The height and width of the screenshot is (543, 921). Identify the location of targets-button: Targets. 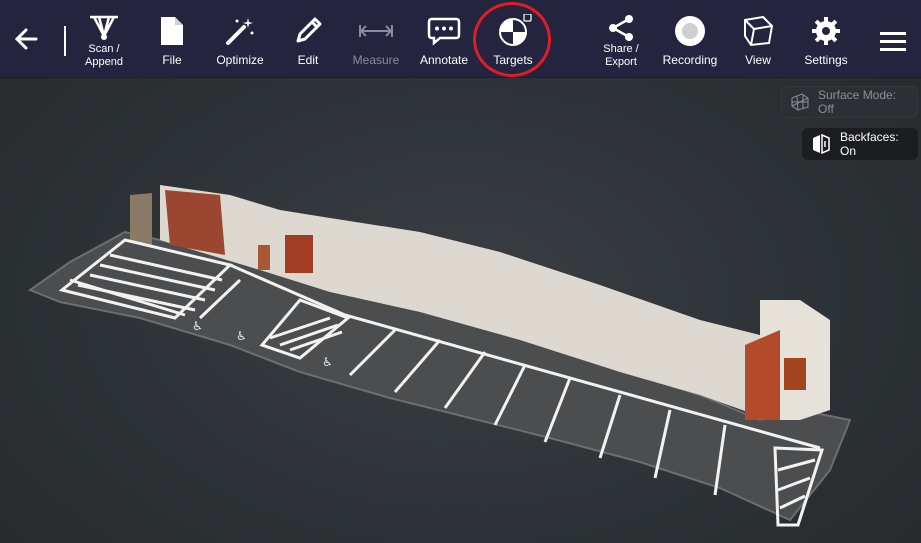
(513, 38).